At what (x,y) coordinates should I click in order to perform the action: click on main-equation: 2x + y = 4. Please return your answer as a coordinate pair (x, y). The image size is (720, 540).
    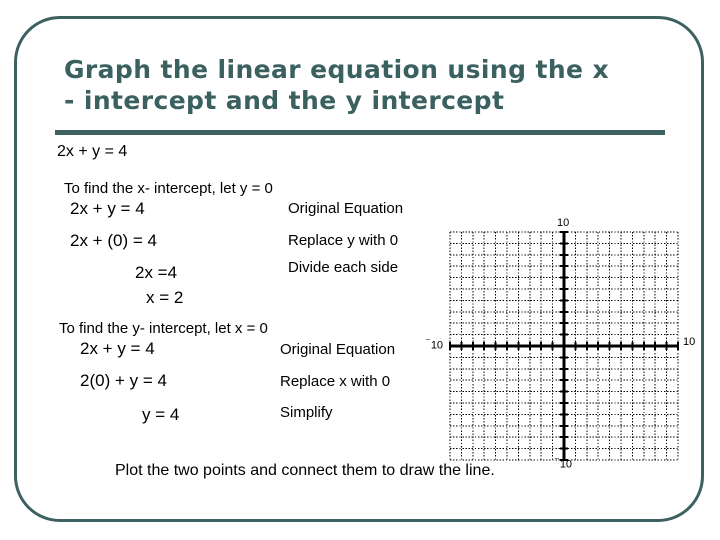
    Looking at the image, I should click on (92, 151).